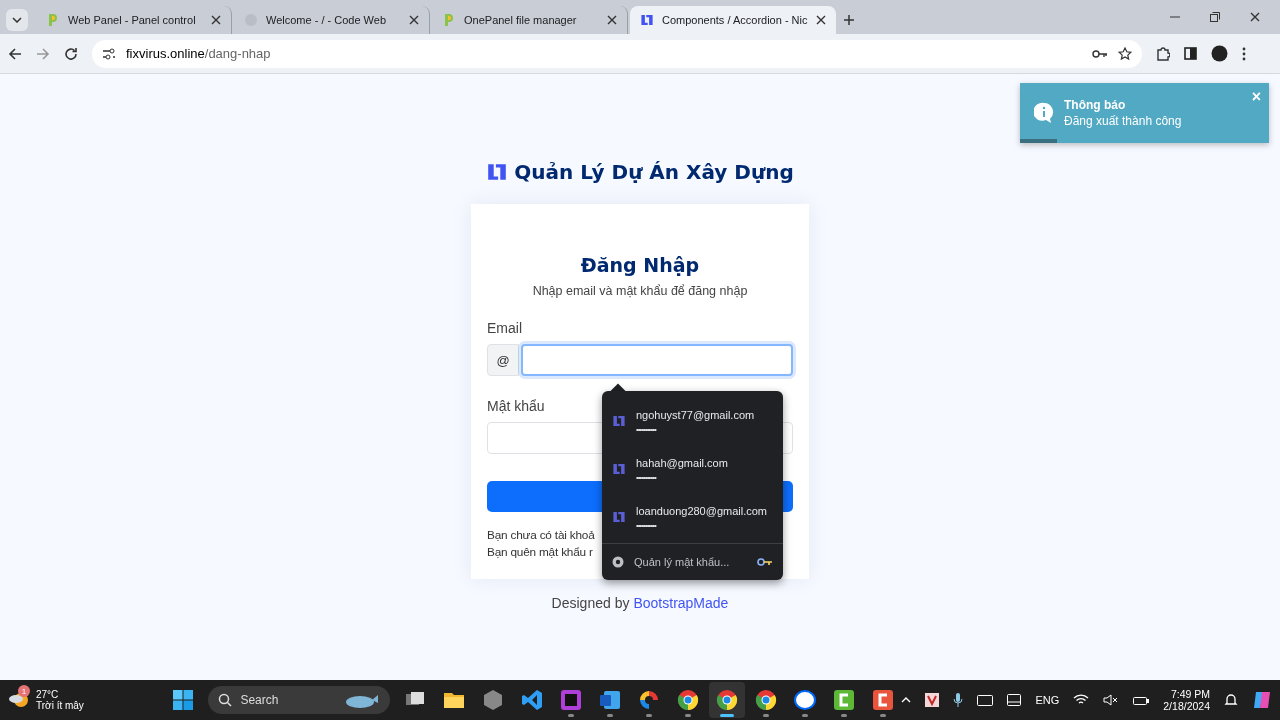 The width and height of the screenshot is (1280, 720). I want to click on restore-icon, so click(1215, 17).